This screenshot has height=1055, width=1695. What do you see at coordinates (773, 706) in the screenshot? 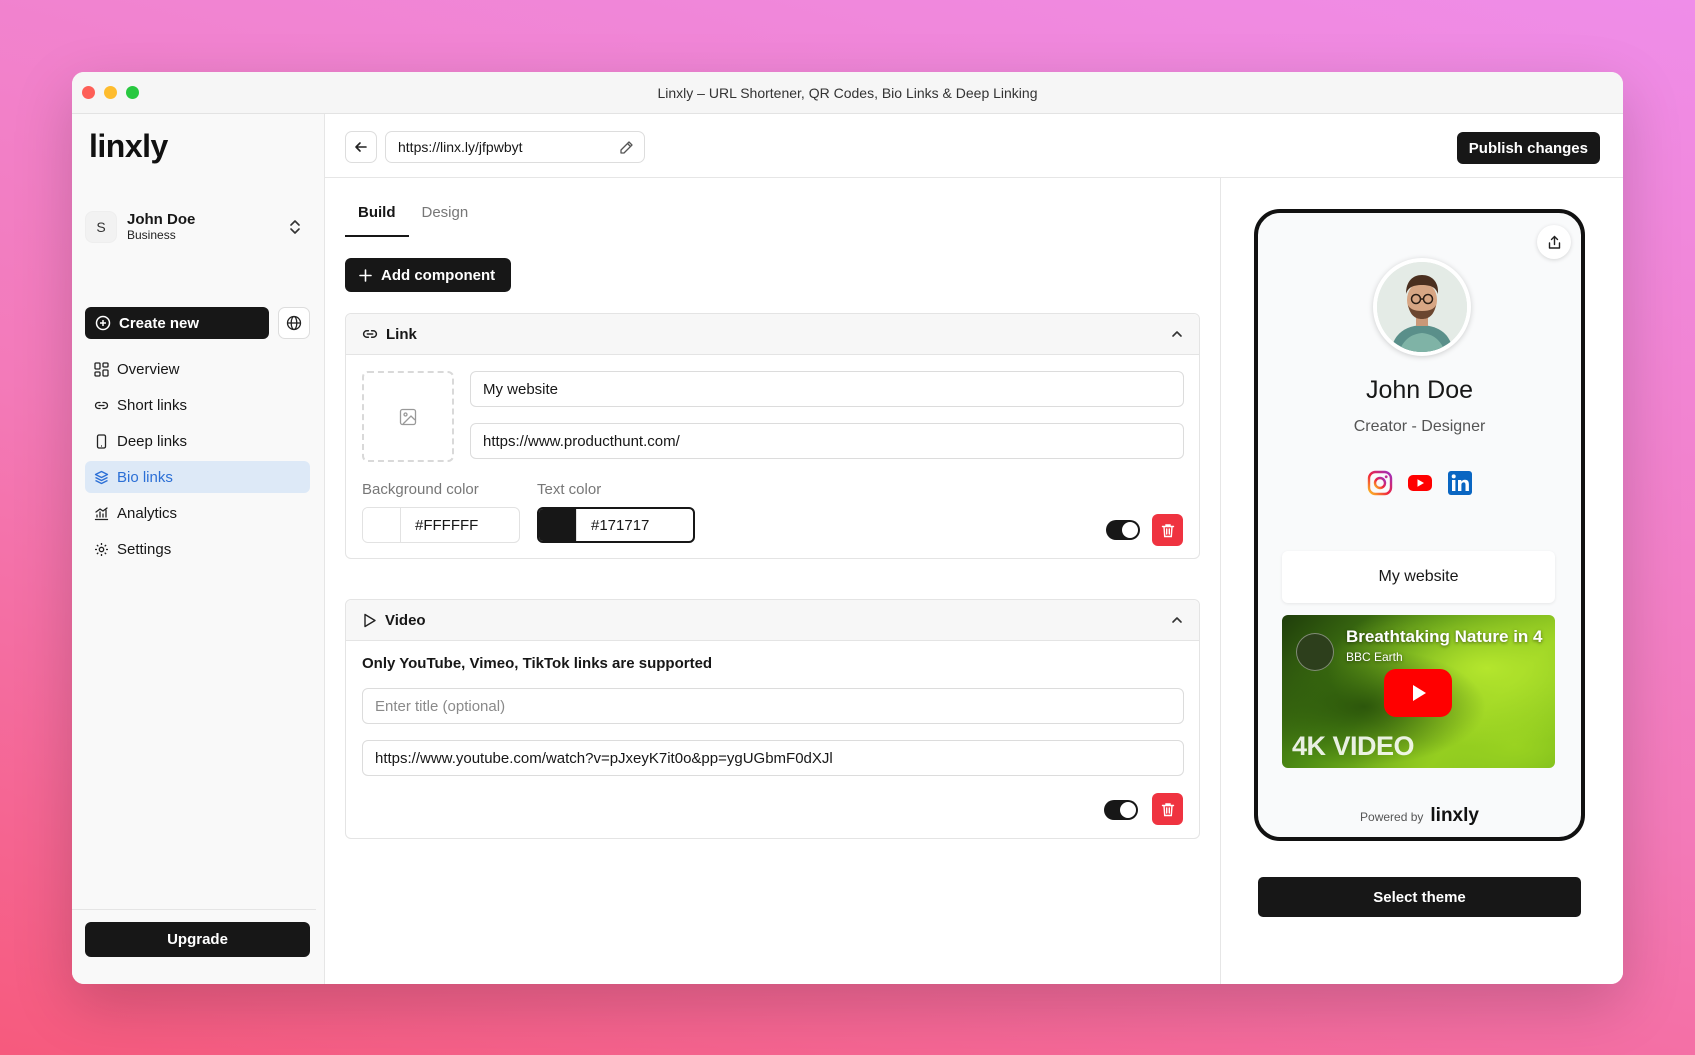
I see `video-title-input: Enter title (optional)` at bounding box center [773, 706].